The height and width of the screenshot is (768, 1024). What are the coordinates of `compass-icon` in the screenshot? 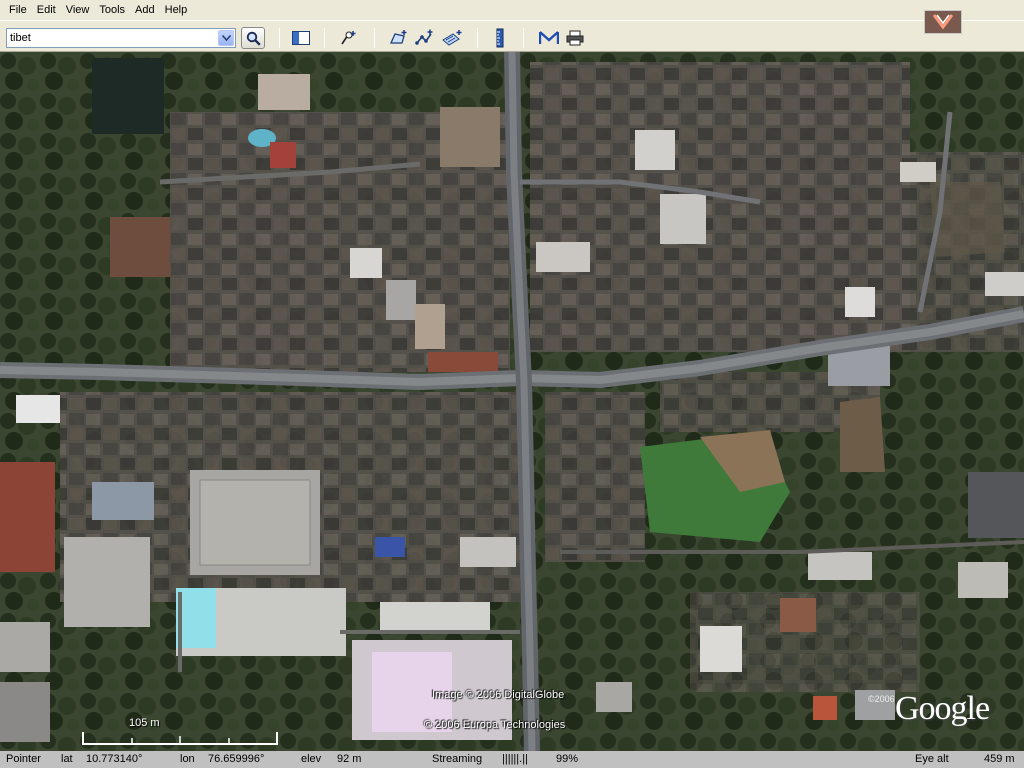 It's located at (943, 22).